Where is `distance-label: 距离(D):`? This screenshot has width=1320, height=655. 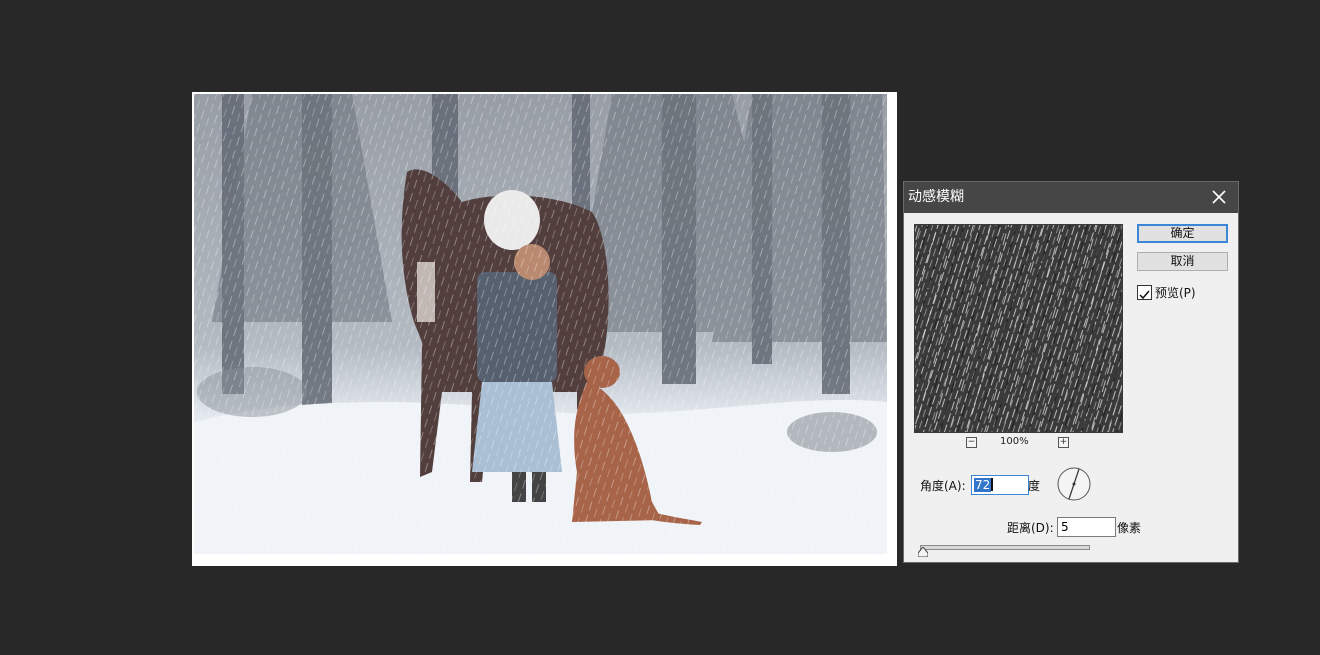 distance-label: 距离(D): is located at coordinates (1030, 528).